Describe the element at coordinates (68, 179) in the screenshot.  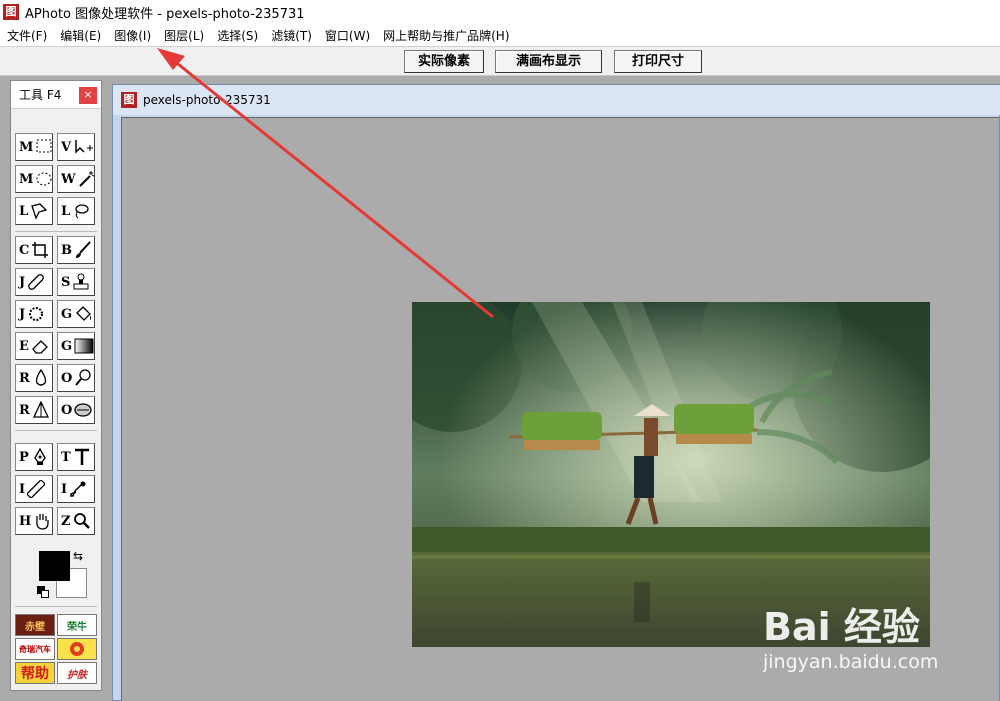
I see `tool-key: W` at that location.